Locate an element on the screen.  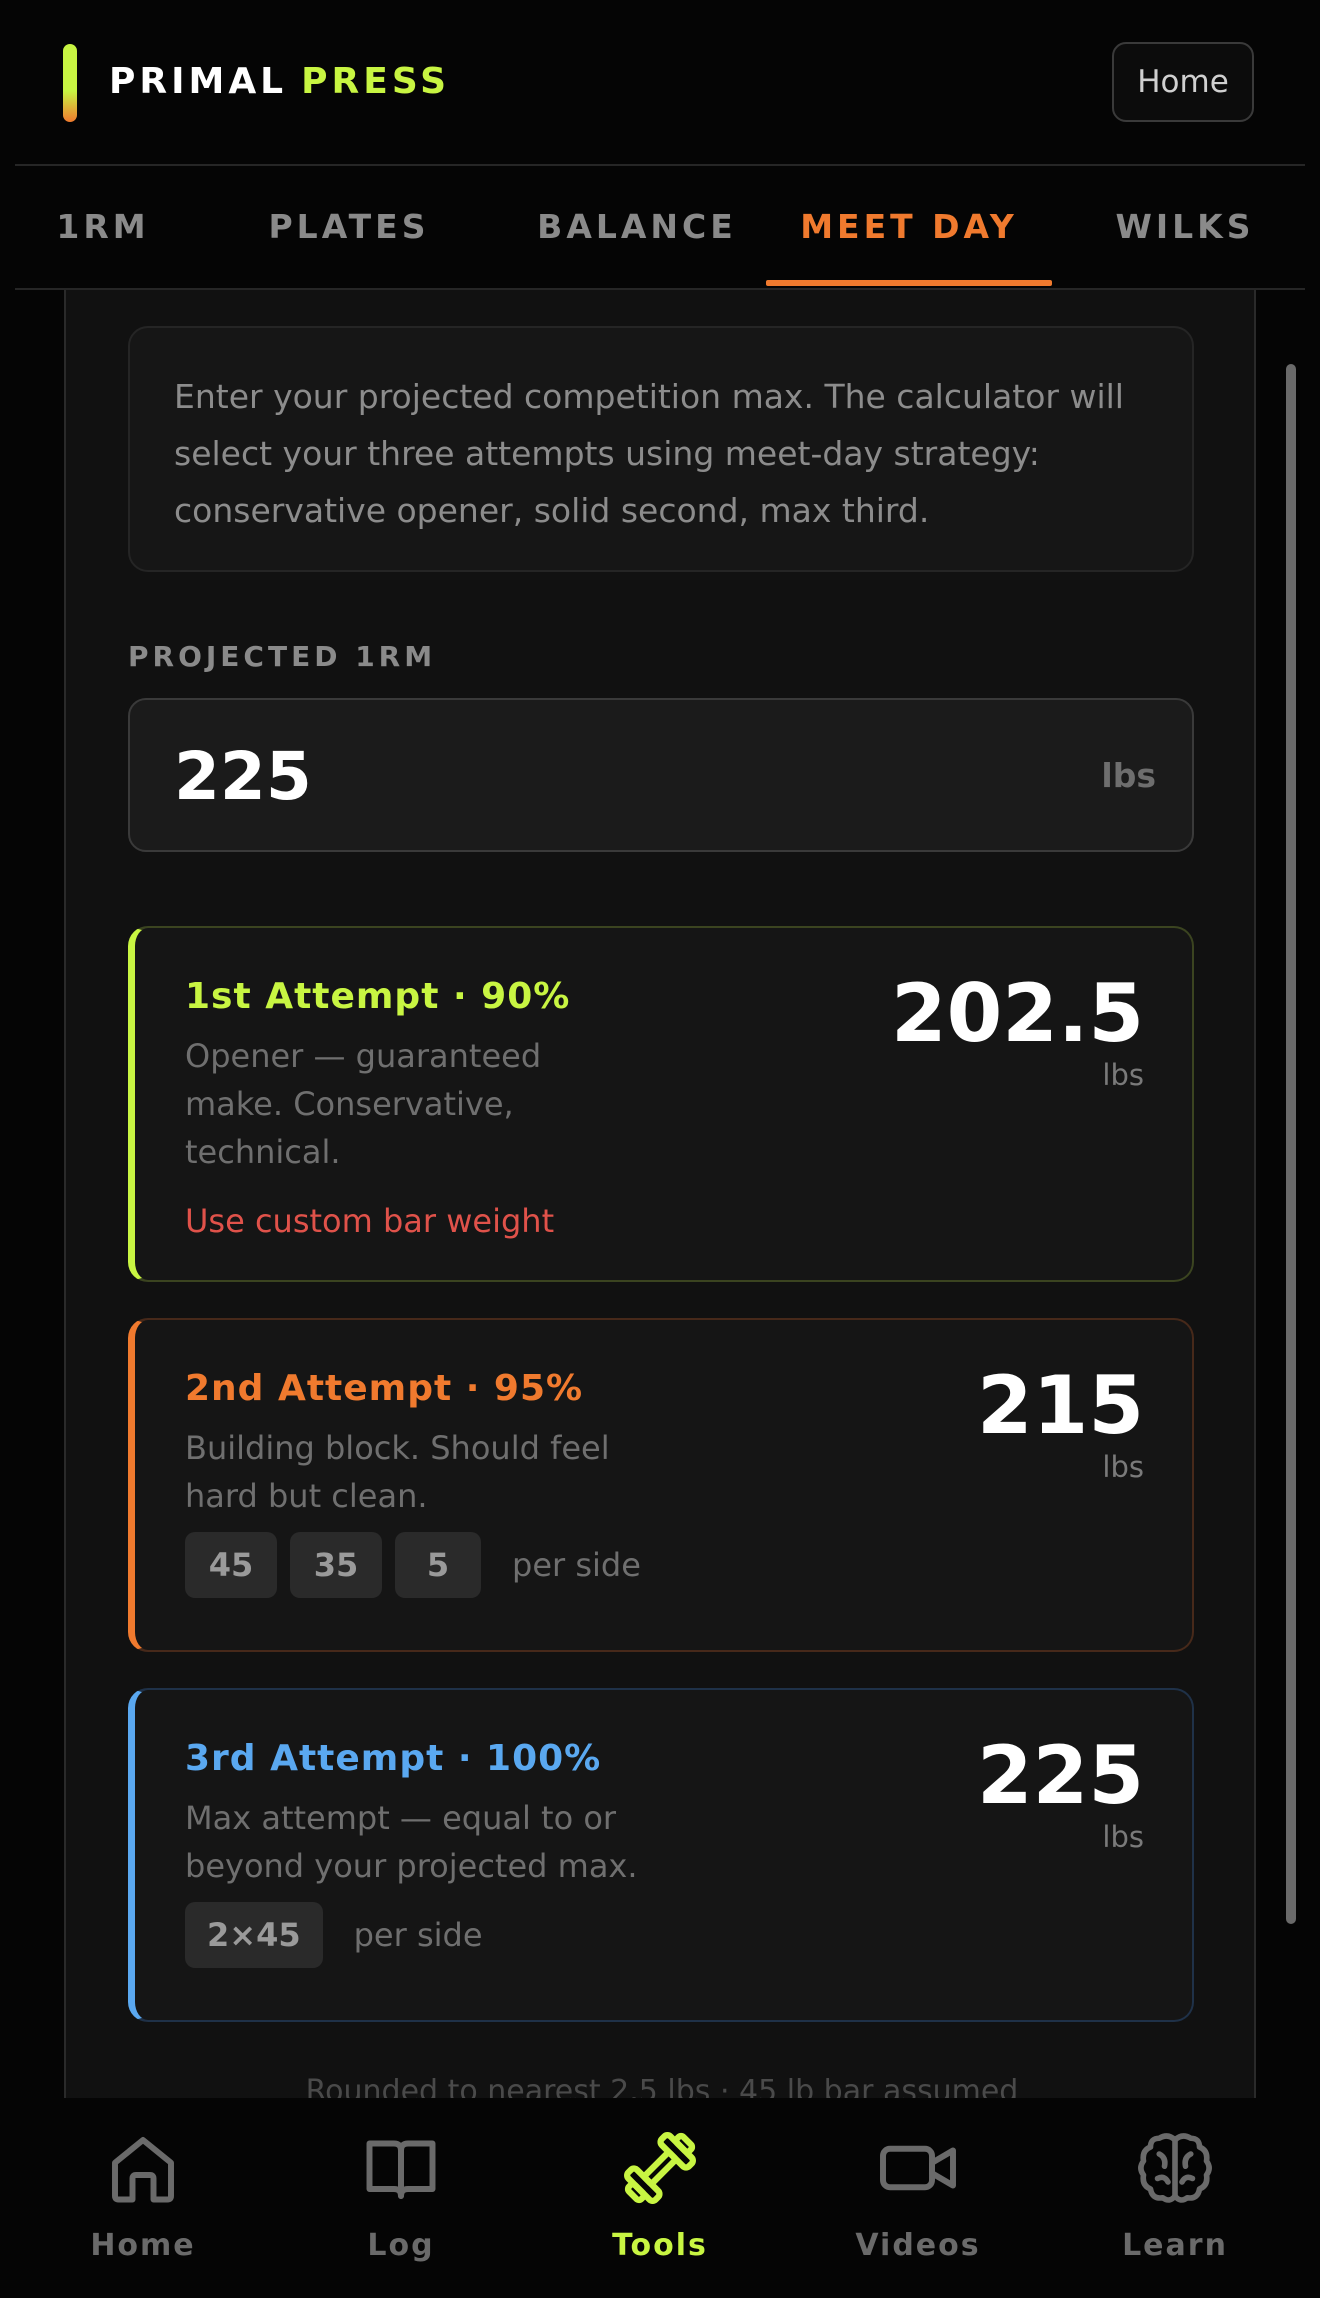
nav-label: Learn is located at coordinates (1175, 2245).